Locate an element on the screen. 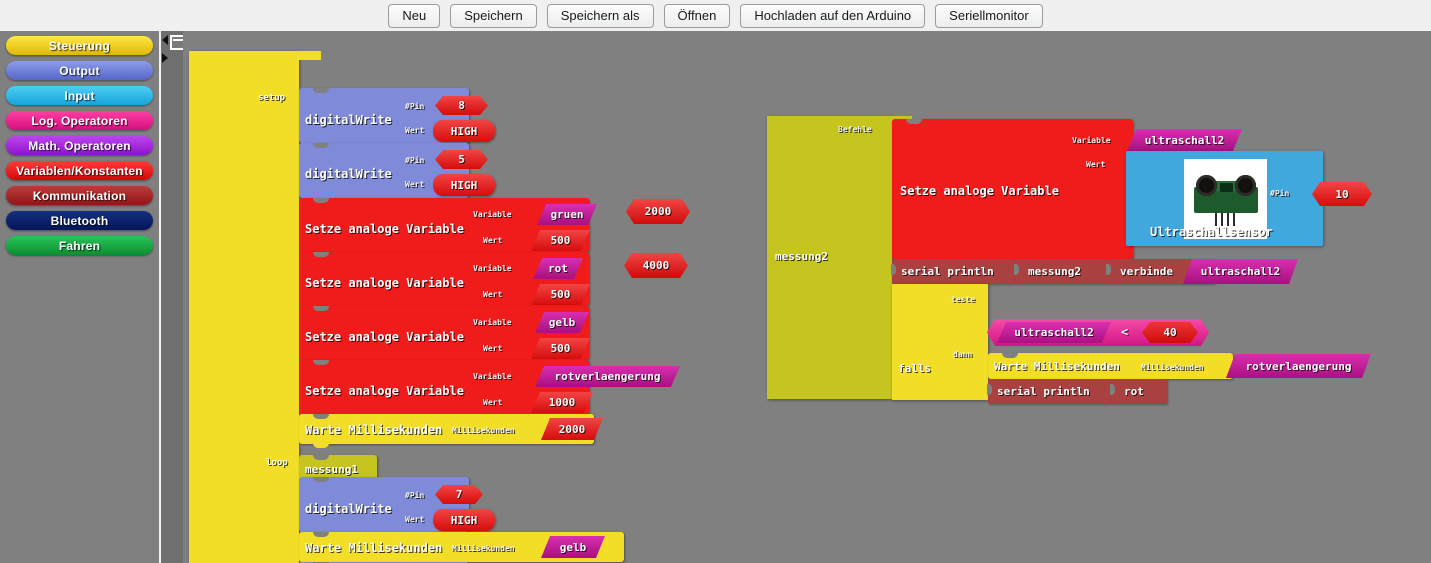 The image size is (1431, 563). value-label: 2000 is located at coordinates (658, 211).